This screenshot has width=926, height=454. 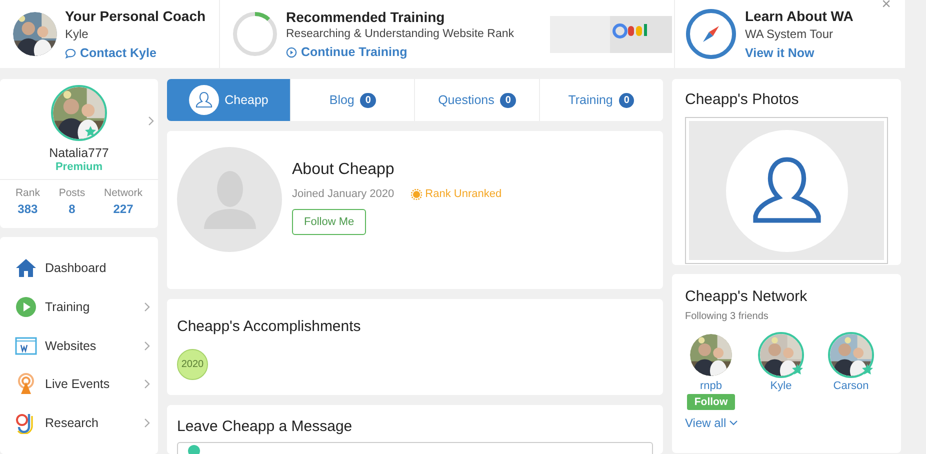 What do you see at coordinates (265, 426) in the screenshot?
I see `section-title: Leave Cheapp a Message` at bounding box center [265, 426].